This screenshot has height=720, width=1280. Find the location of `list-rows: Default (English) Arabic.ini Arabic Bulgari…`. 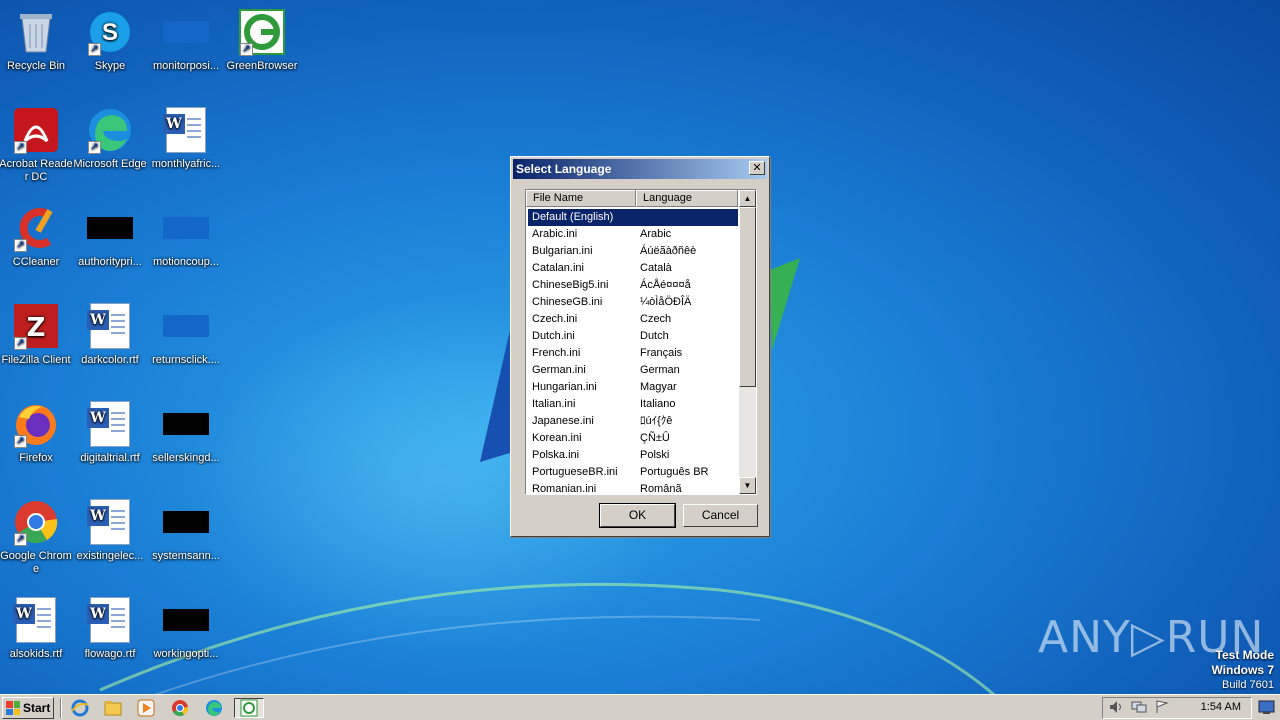

list-rows: Default (English) Arabic.ini Arabic Bulgari… is located at coordinates (633, 352).